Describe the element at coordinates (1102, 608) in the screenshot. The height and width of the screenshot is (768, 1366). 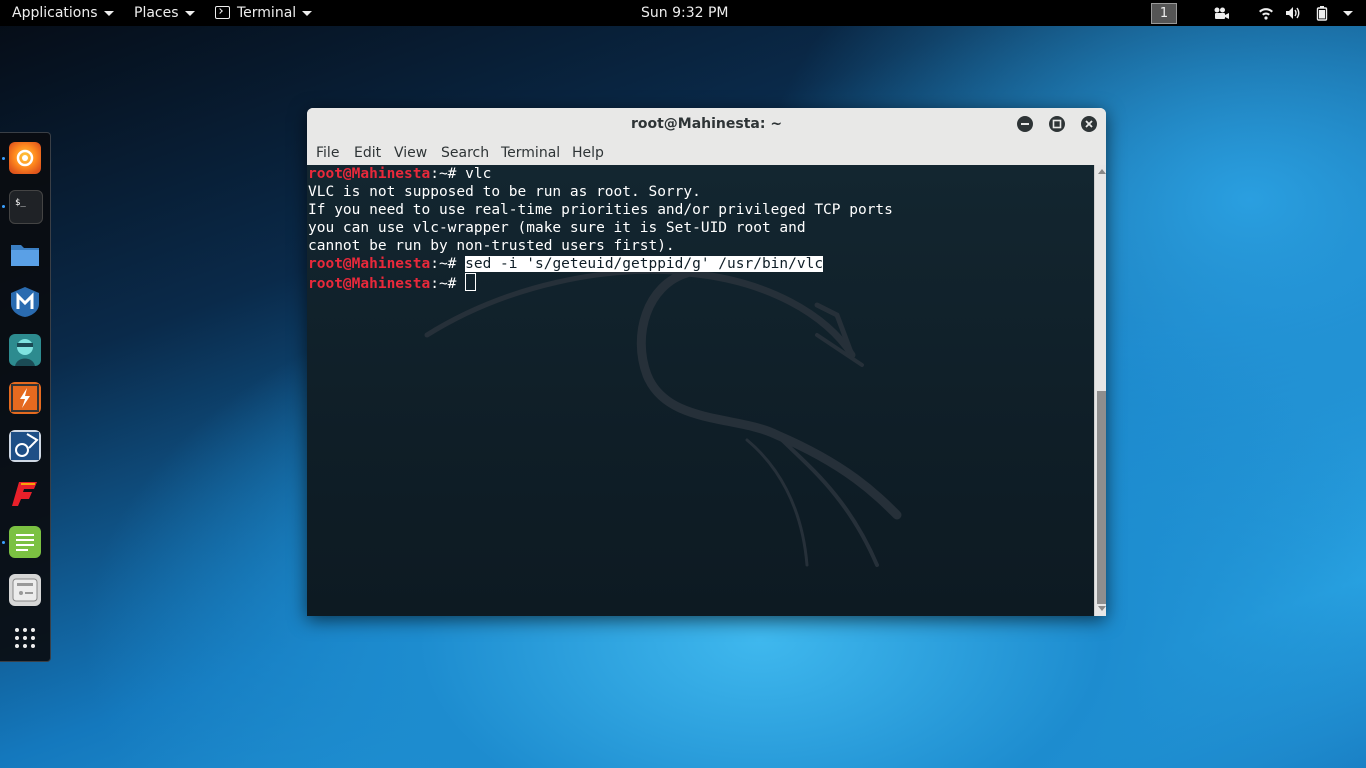
I see `scroll-down-icon` at that location.